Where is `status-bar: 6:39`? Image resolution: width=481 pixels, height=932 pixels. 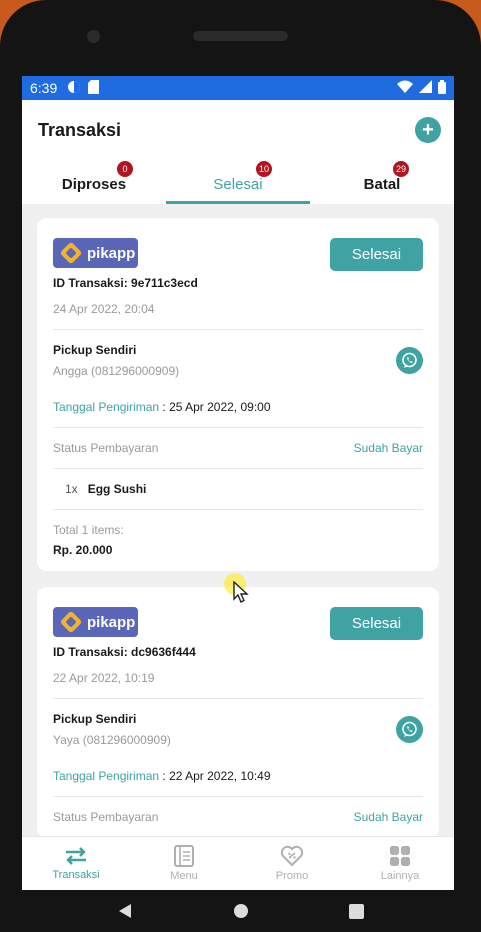 status-bar: 6:39 is located at coordinates (238, 88).